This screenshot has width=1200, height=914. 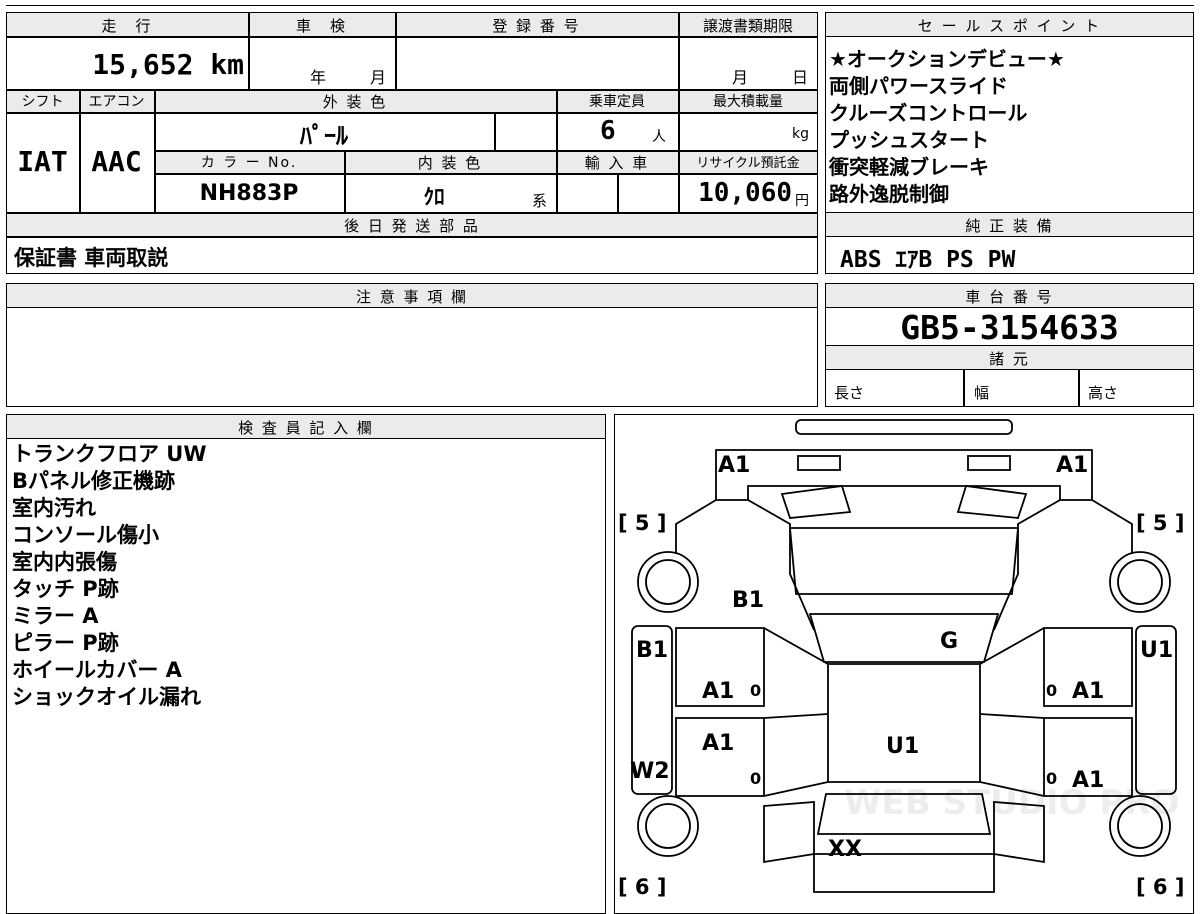 I want to click on bracket-front-right: [ 5 ], so click(x=1160, y=523).